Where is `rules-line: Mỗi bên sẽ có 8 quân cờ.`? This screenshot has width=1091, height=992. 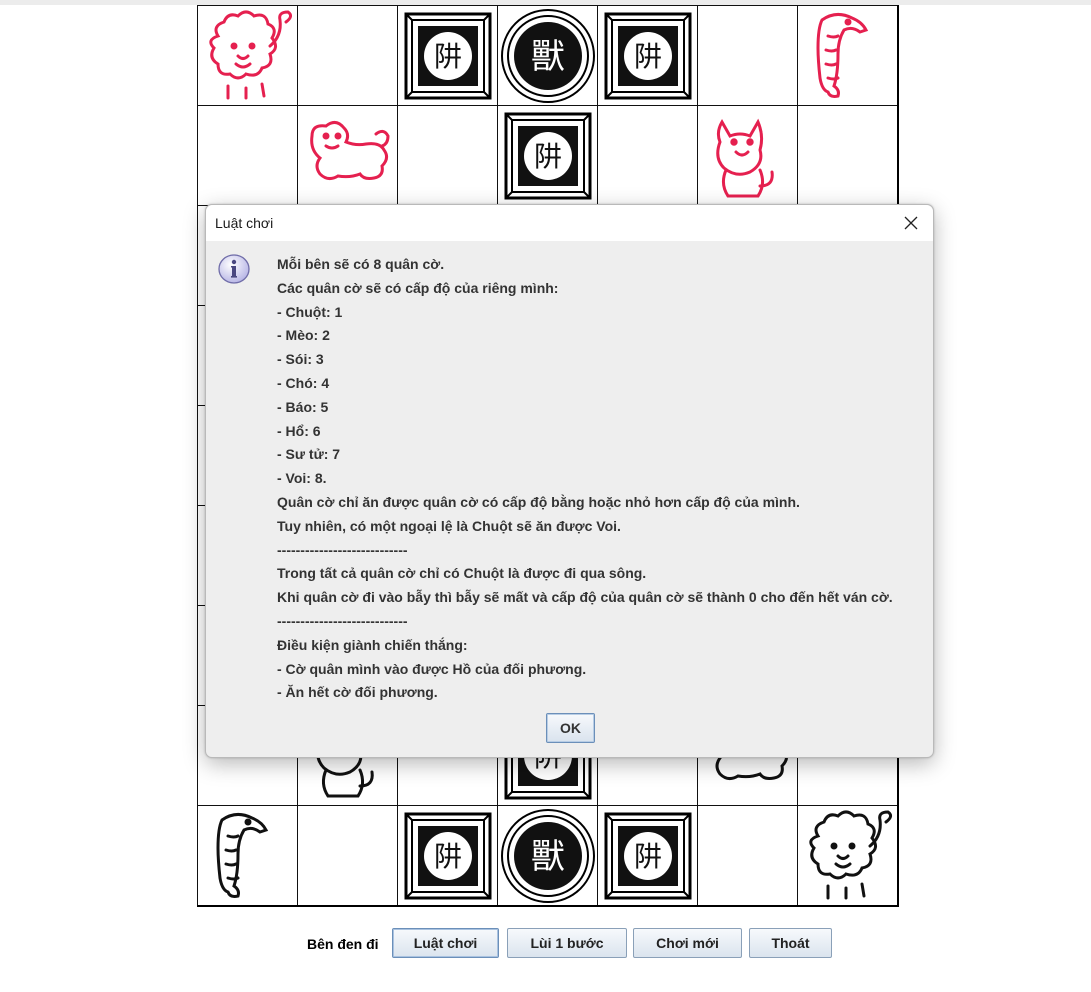
rules-line: Mỗi bên sẽ có 8 quân cờ. is located at coordinates (361, 264).